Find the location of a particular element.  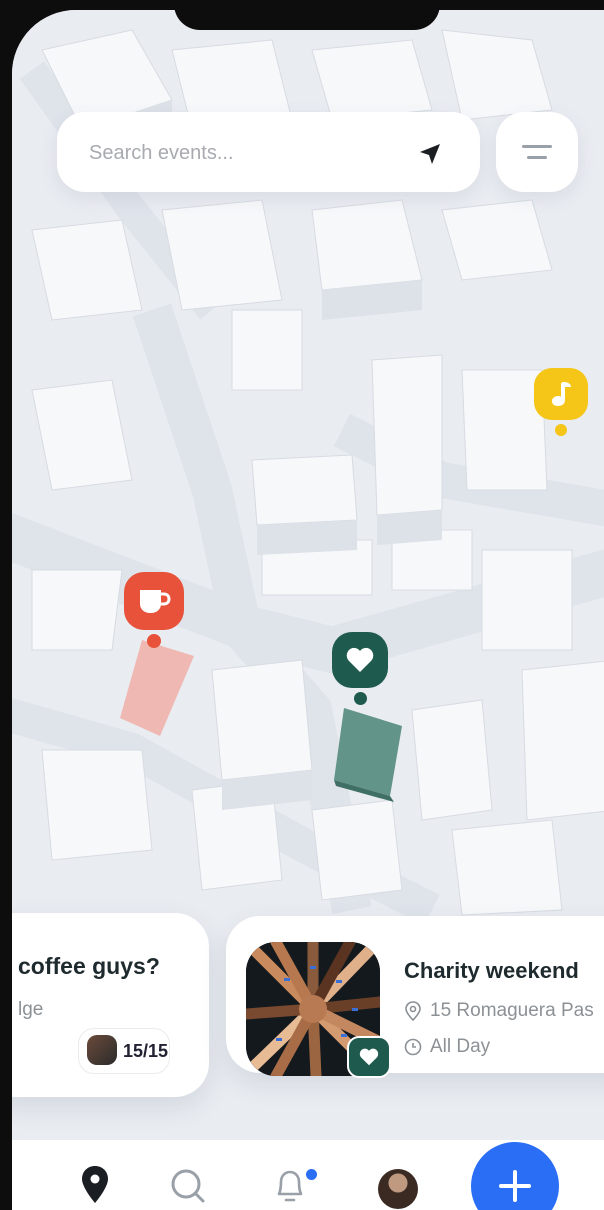

coffee-event-pin is located at coordinates (154, 610).